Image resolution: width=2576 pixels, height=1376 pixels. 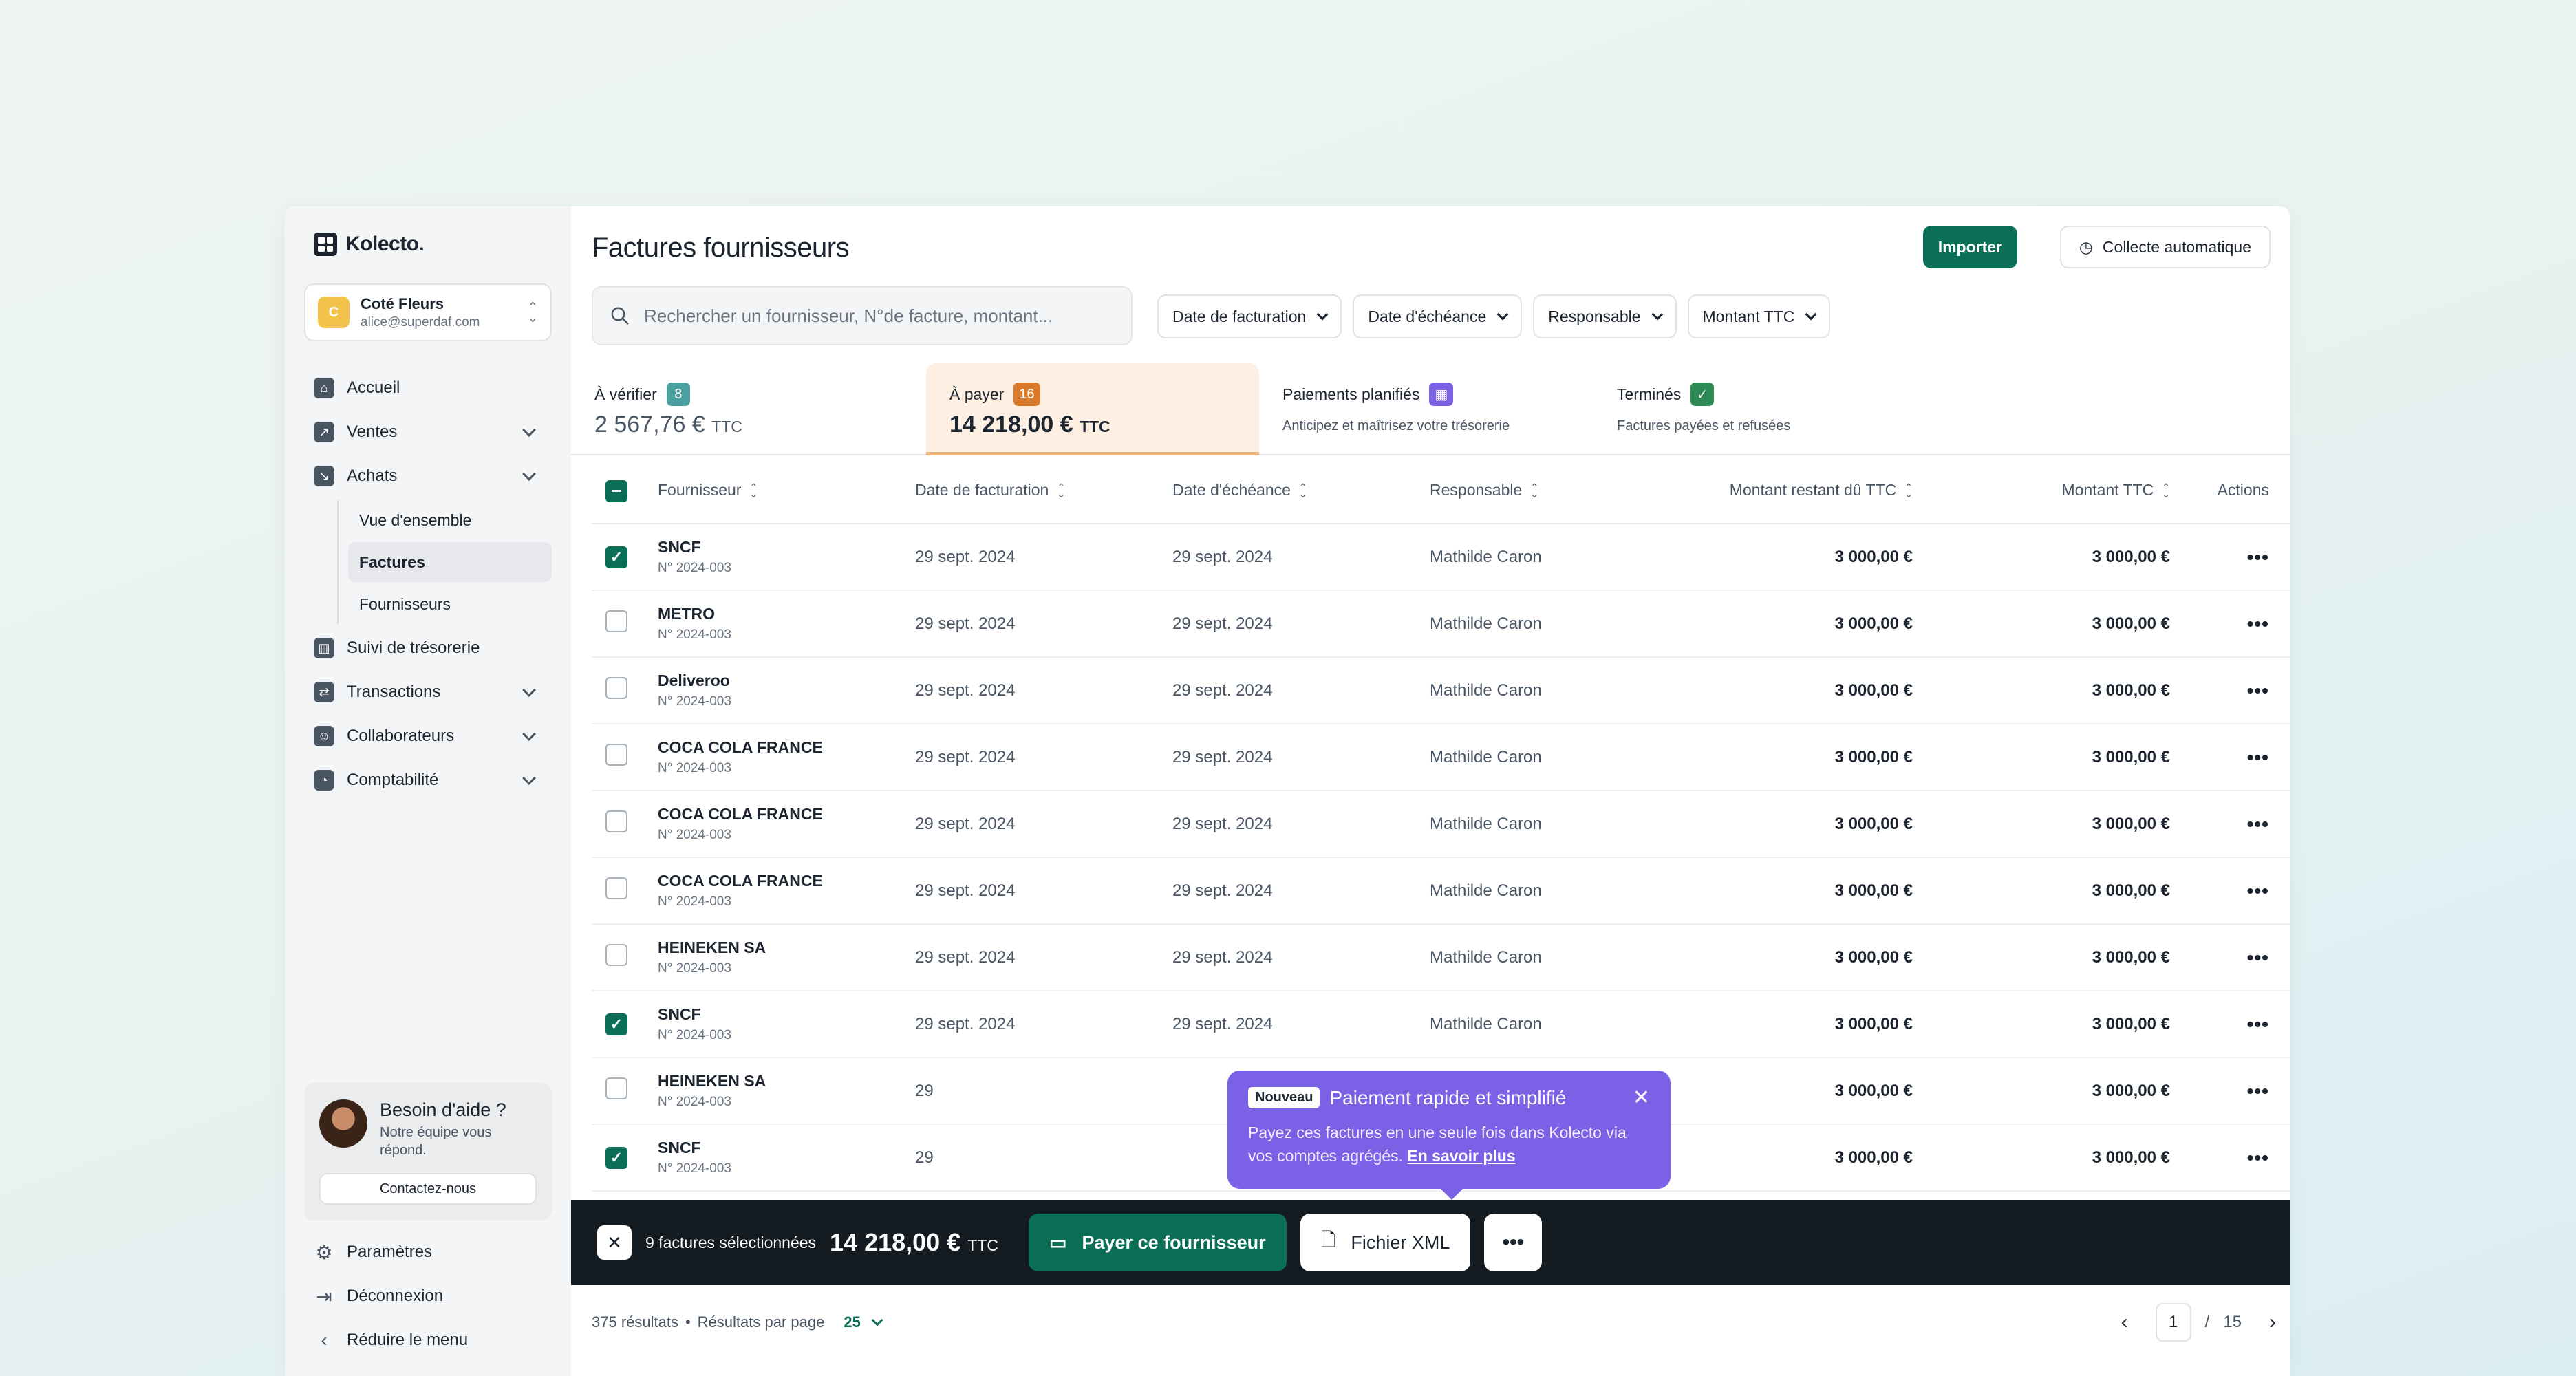 What do you see at coordinates (428, 1252) in the screenshot?
I see `nav-item-parametres: ⚙ Paramètres` at bounding box center [428, 1252].